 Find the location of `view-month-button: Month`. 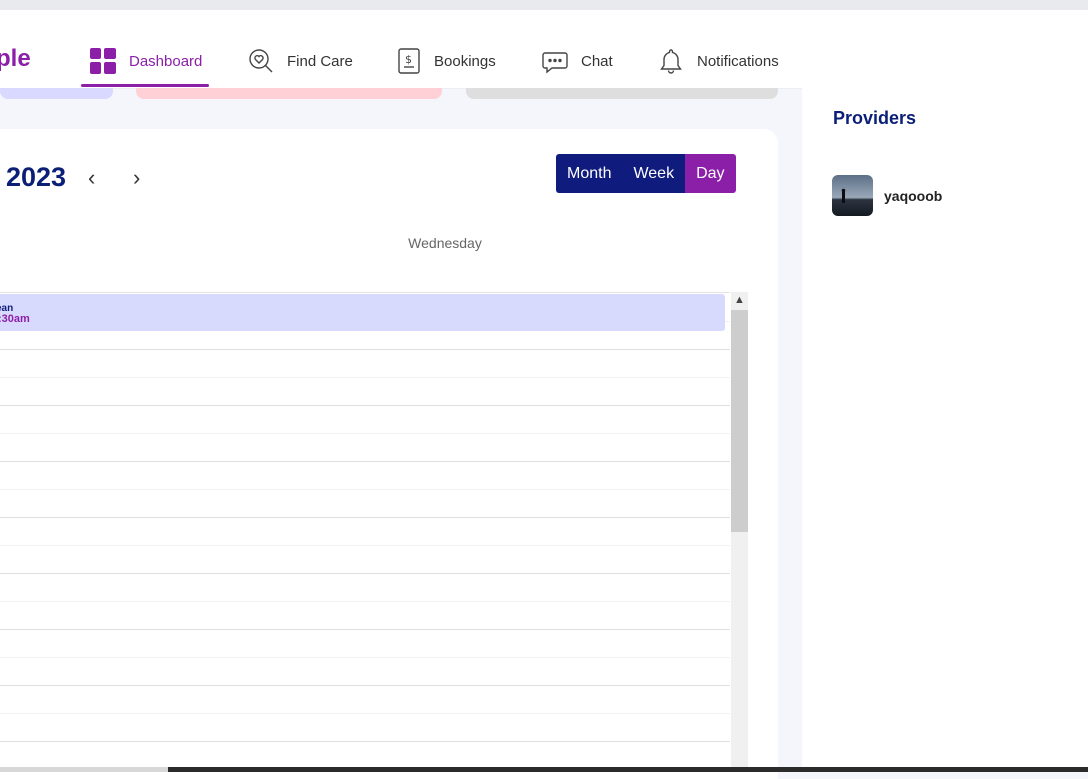

view-month-button: Month is located at coordinates (589, 173).